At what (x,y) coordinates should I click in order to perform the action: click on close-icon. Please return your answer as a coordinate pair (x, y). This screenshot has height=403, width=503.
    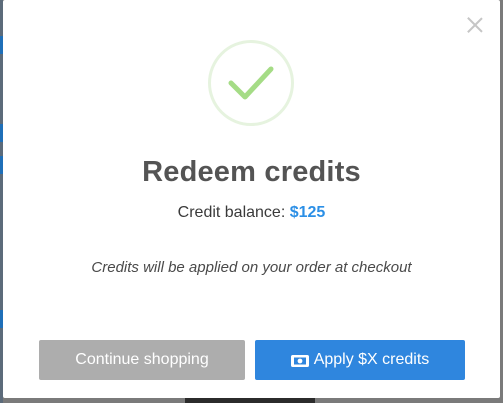
    Looking at the image, I should click on (475, 25).